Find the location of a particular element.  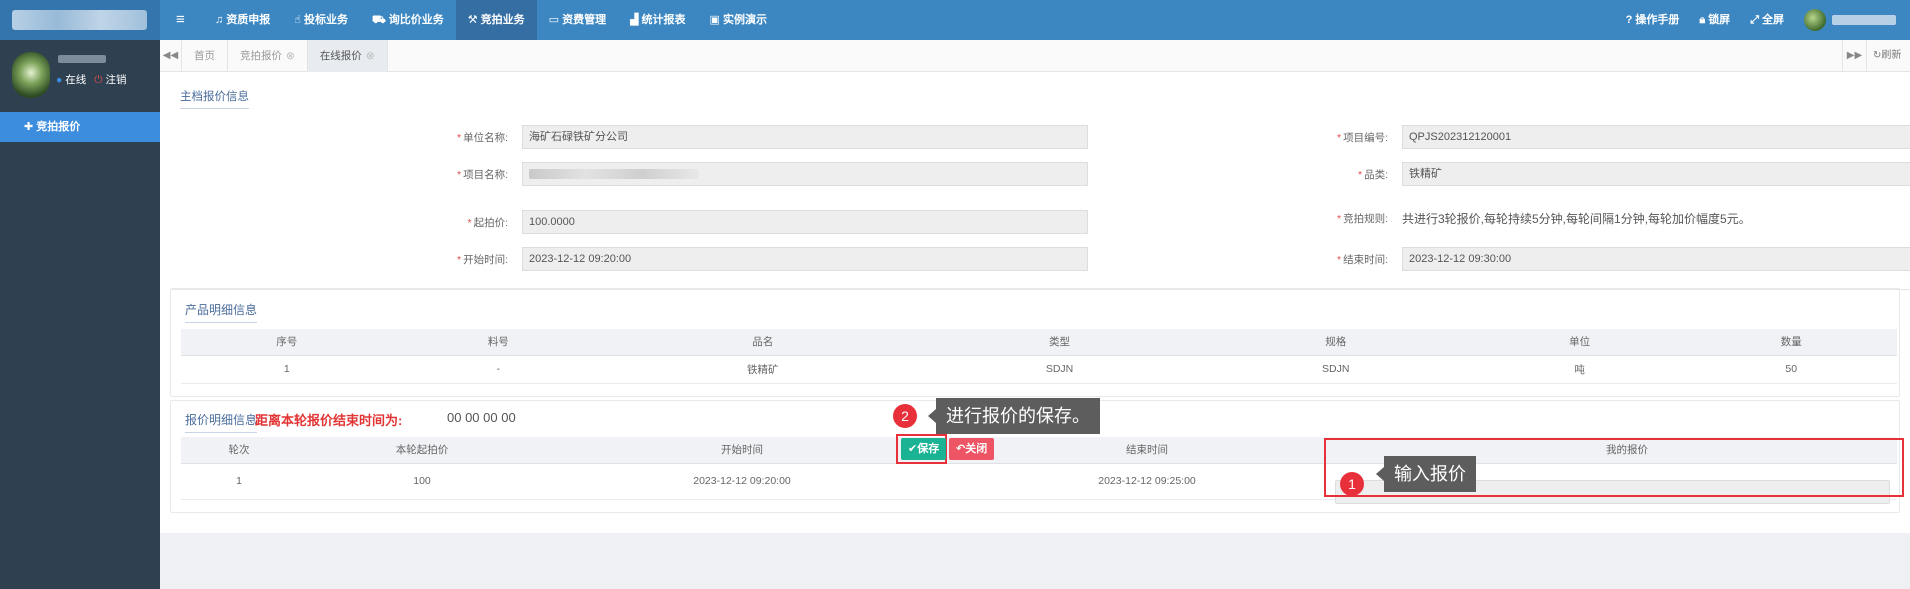

nav-reports: ▟ 统计报表 is located at coordinates (657, 20).